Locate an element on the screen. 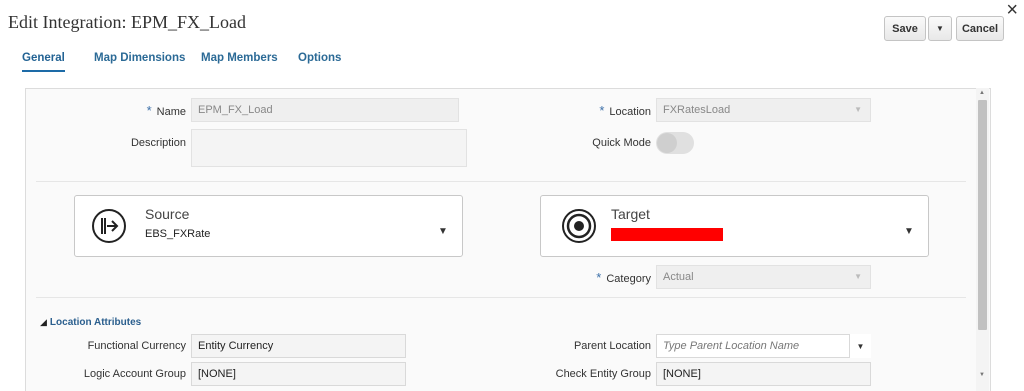  quick-mode-label: Quick Mode is located at coordinates (621, 143).